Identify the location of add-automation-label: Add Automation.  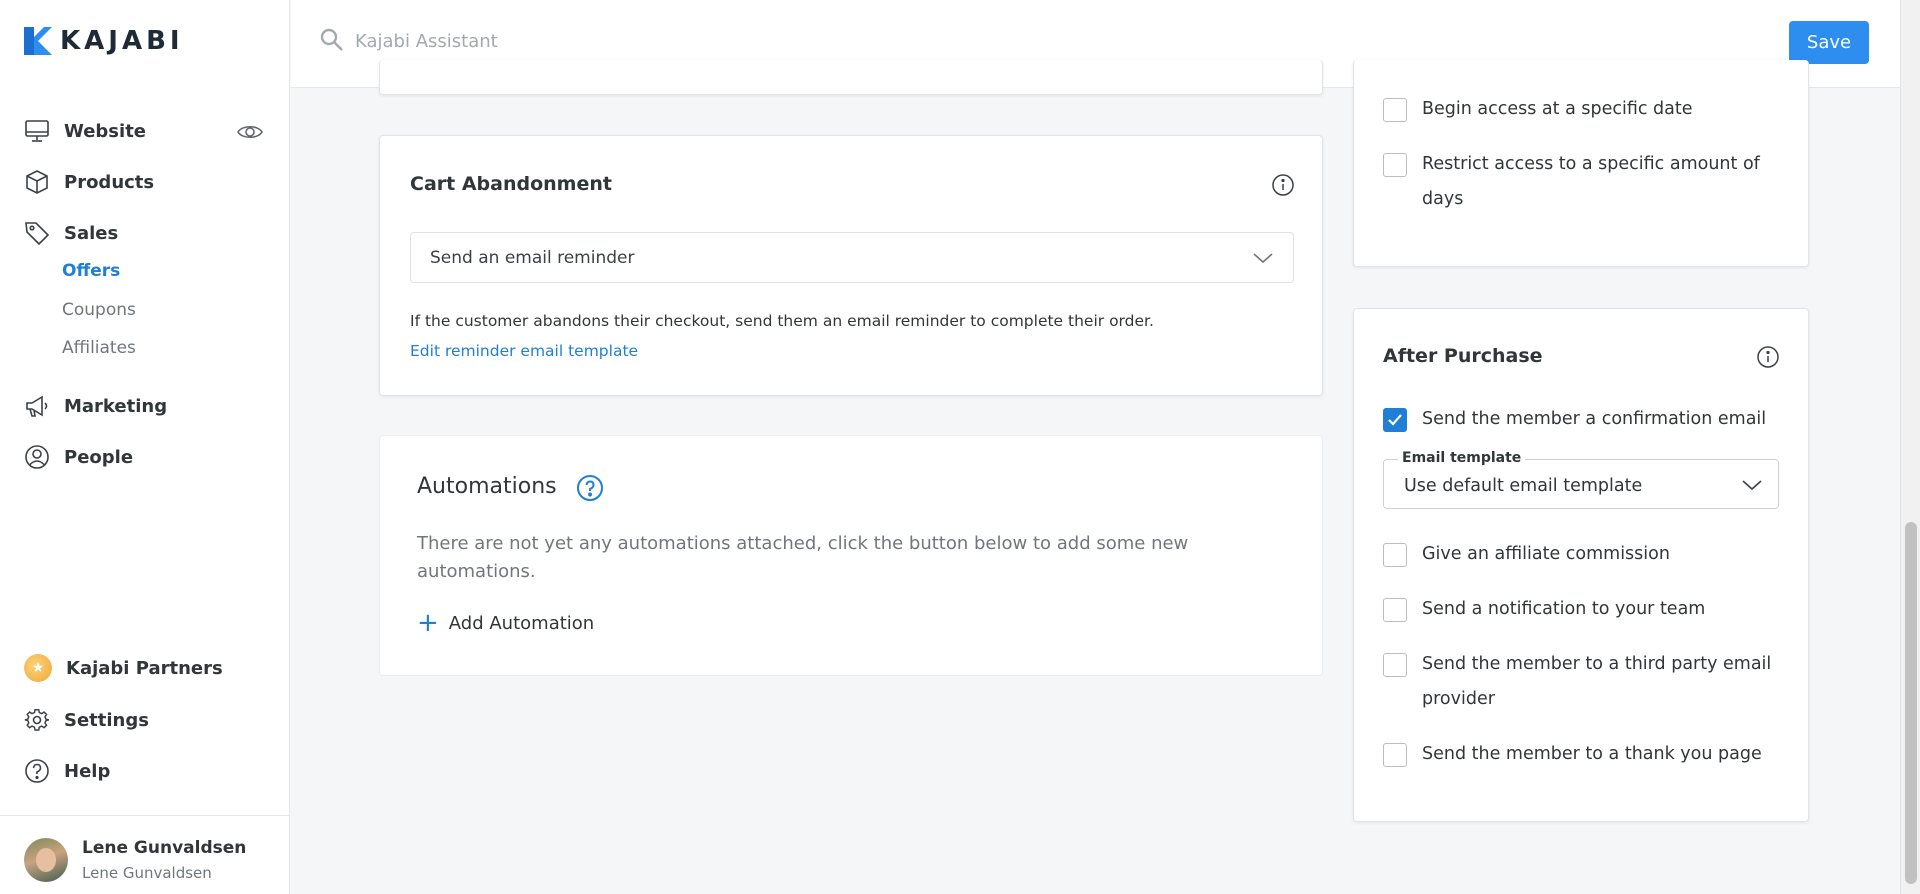
(521, 623).